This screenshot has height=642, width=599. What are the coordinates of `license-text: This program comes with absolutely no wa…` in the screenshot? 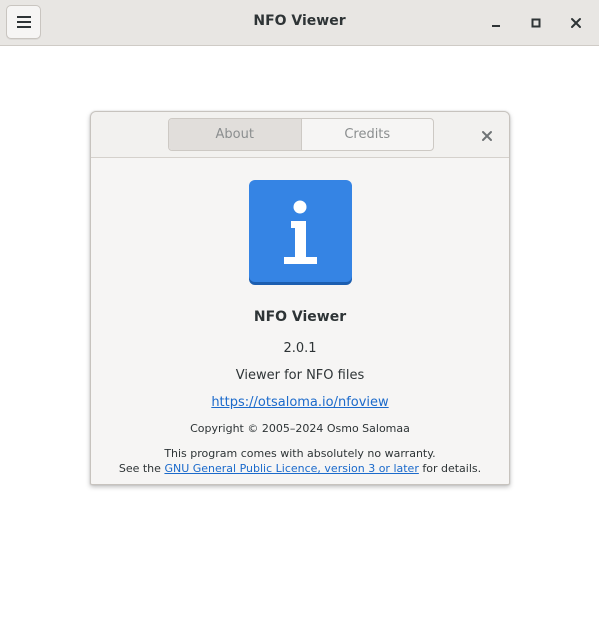 It's located at (300, 461).